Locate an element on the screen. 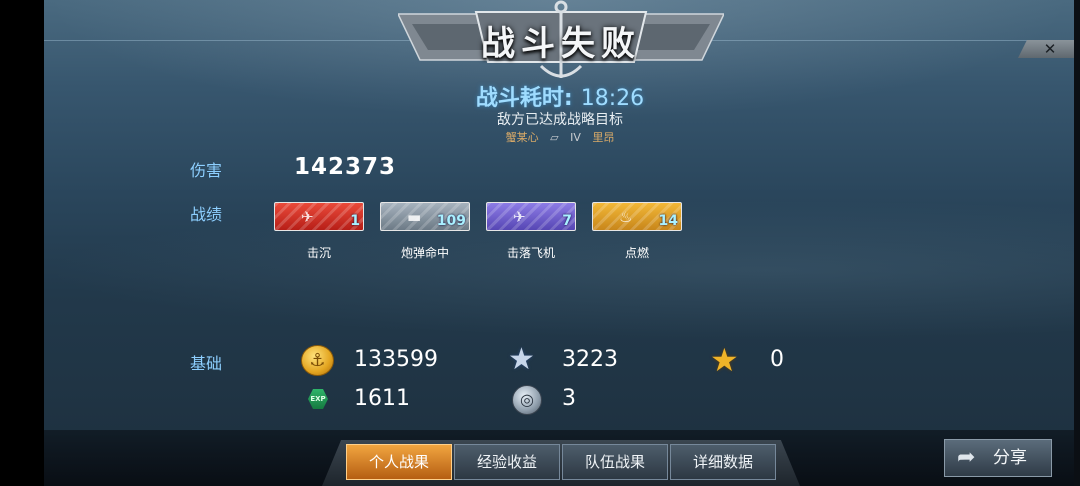 The width and height of the screenshot is (1080, 486). damage-label: 伤害 is located at coordinates (206, 170).